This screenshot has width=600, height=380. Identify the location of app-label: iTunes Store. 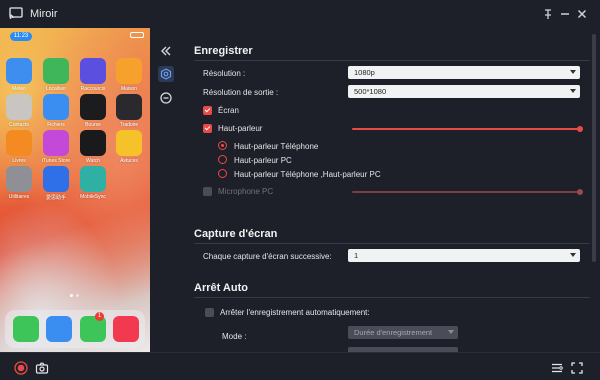
(56, 161).